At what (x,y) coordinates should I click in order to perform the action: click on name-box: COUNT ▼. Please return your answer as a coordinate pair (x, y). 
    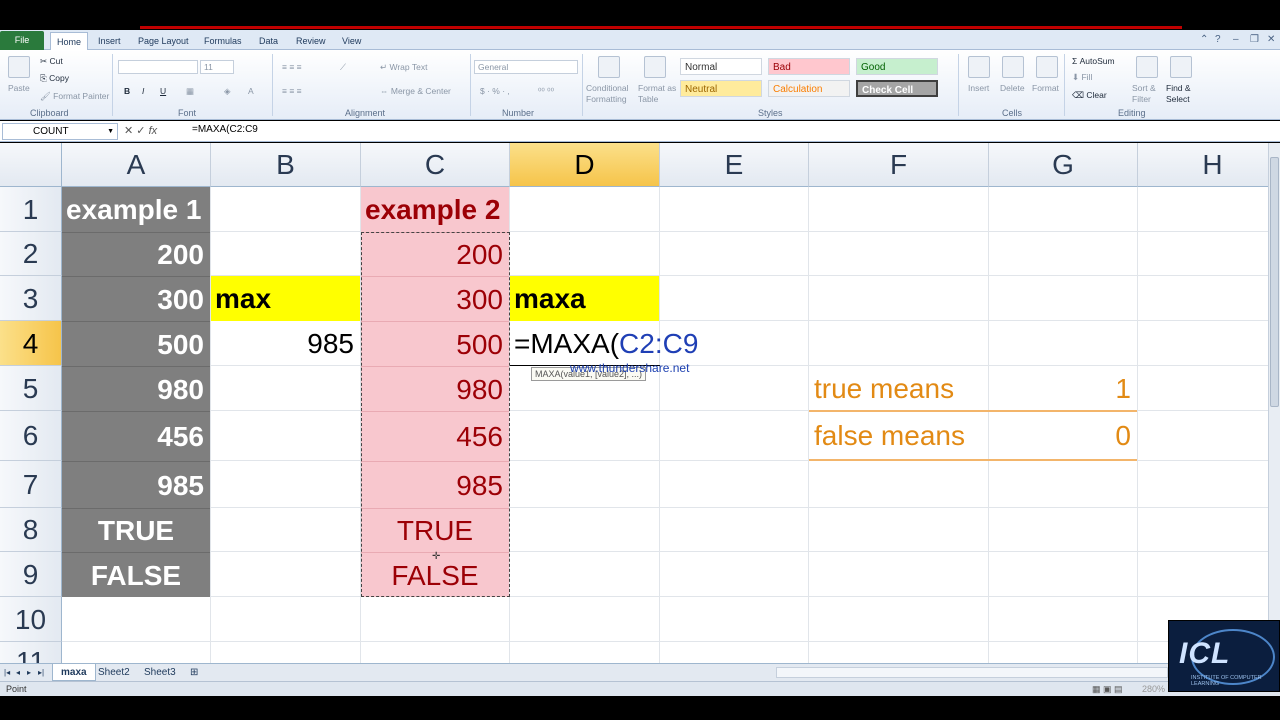
    Looking at the image, I should click on (60, 131).